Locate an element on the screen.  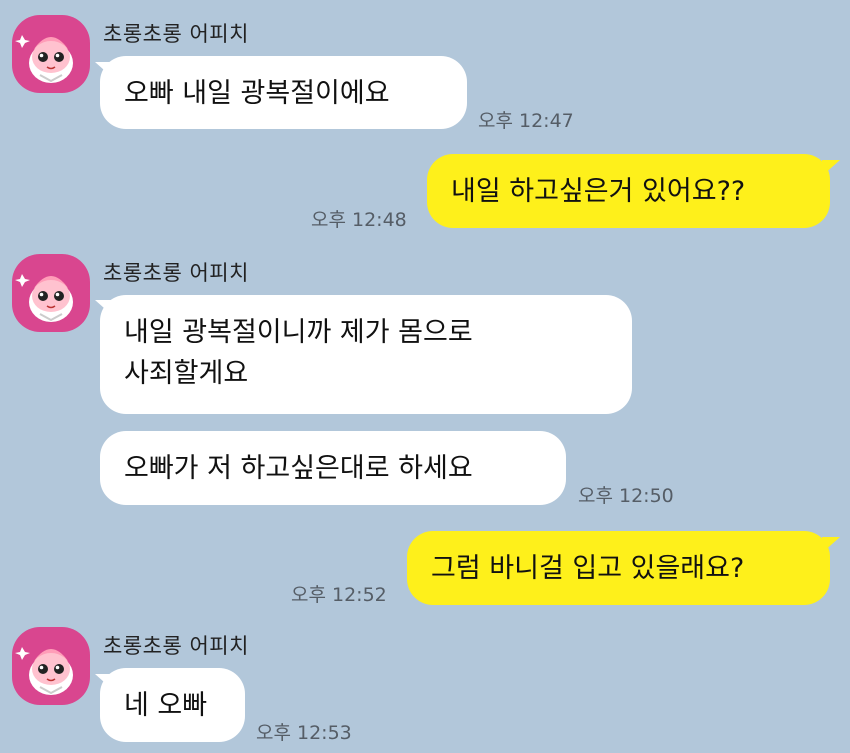
message-time: 오후 12:53 is located at coordinates (304, 733).